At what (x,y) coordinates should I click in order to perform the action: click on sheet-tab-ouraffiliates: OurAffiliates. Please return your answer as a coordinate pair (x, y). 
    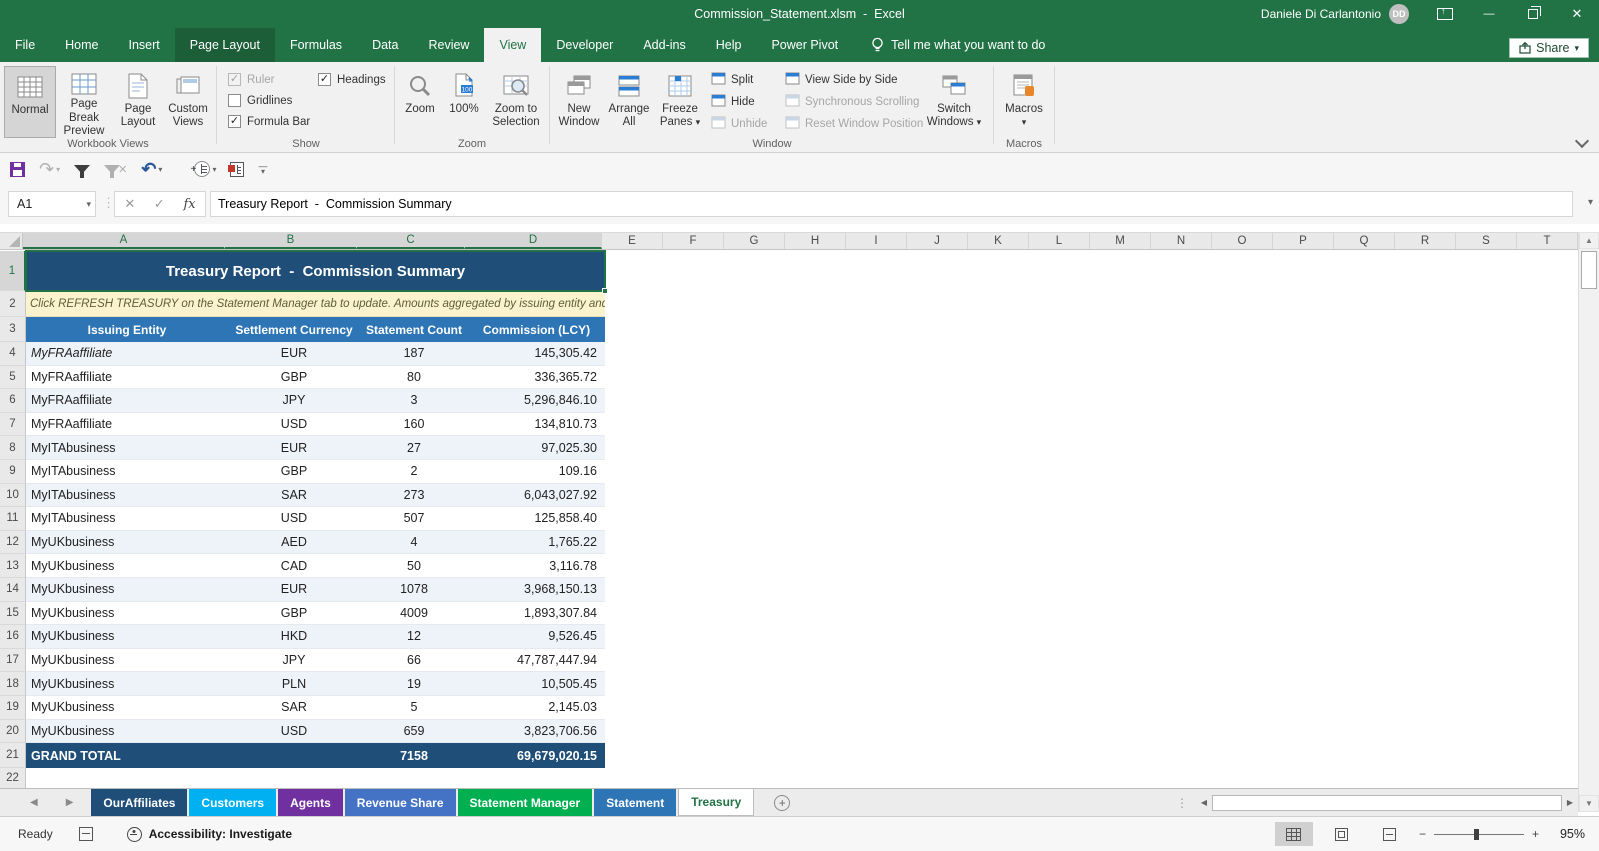
    Looking at the image, I should click on (139, 802).